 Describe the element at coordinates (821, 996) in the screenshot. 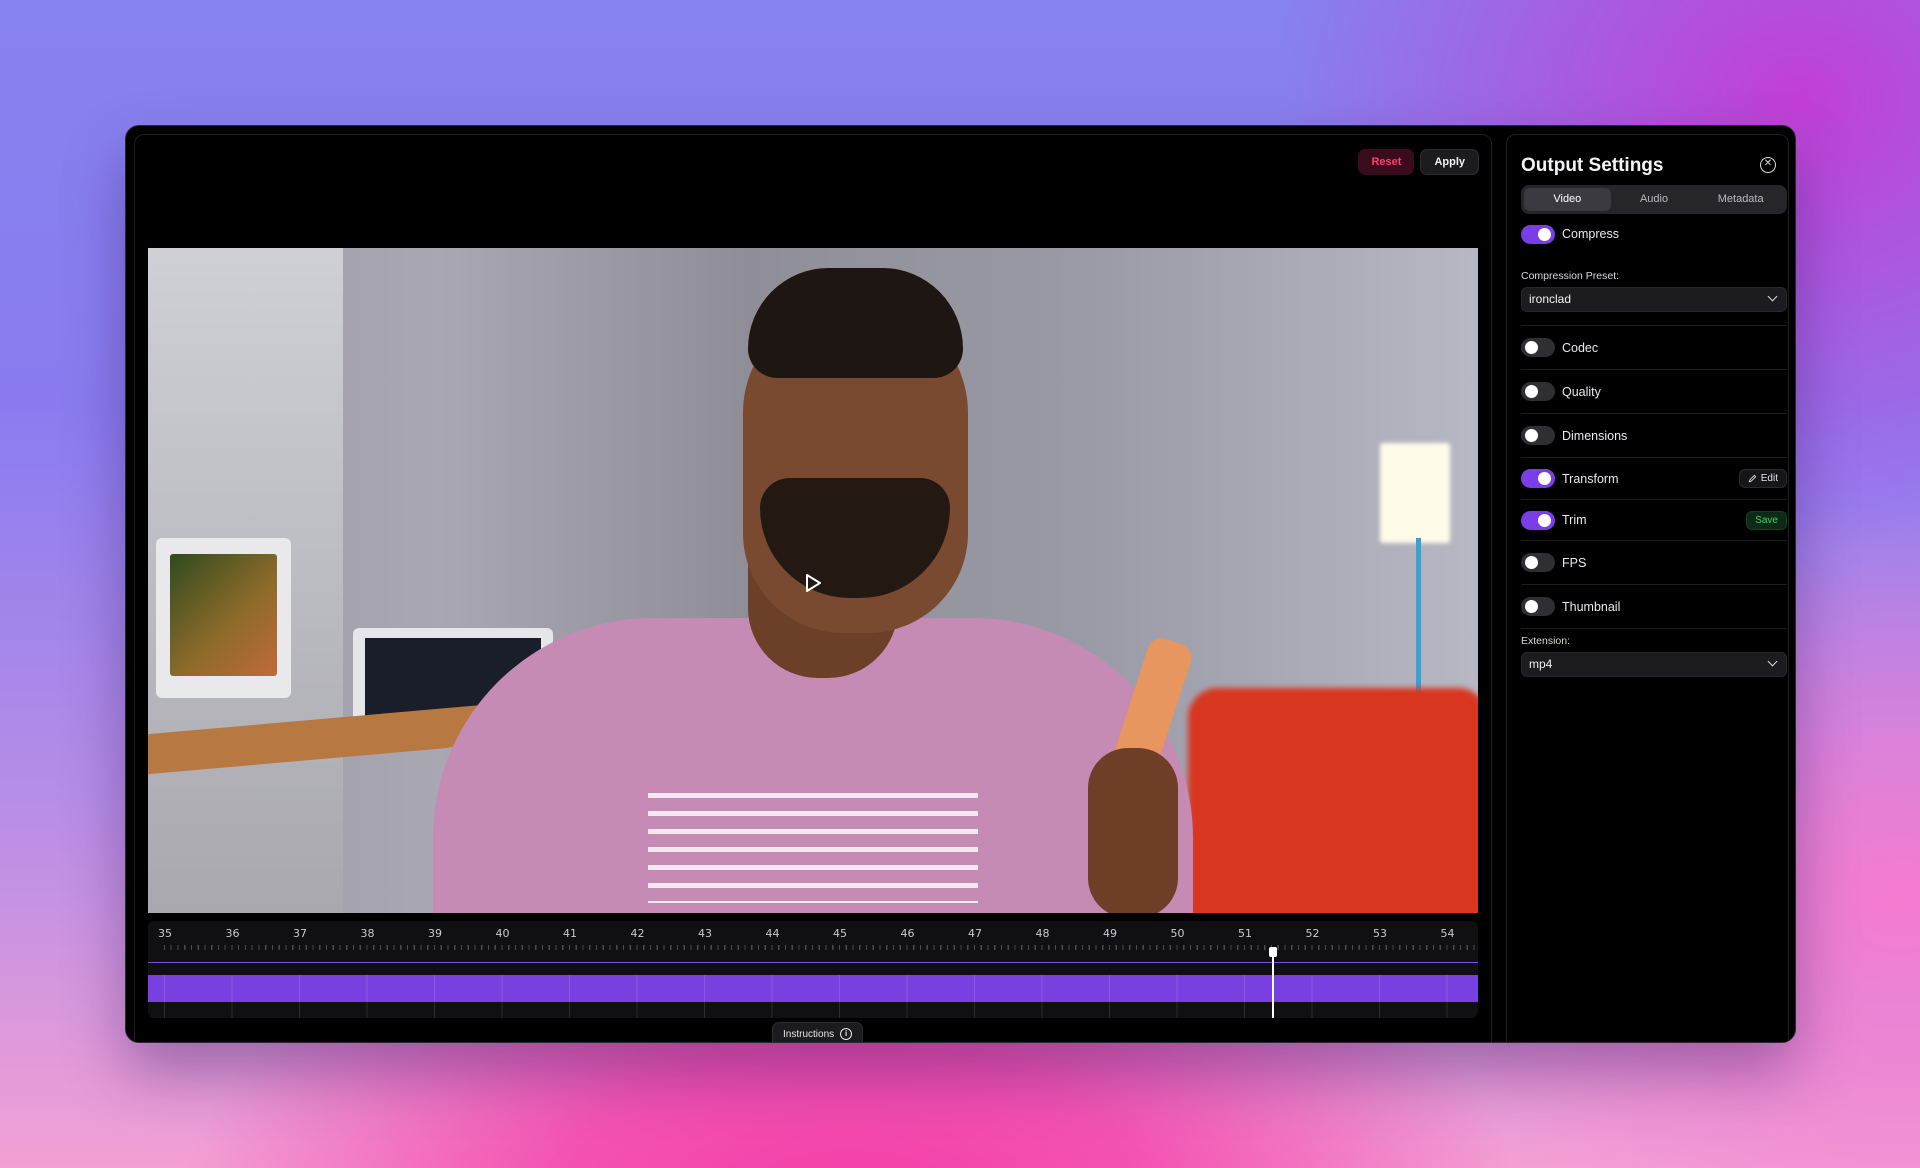

I see `timeline-track-grid` at that location.